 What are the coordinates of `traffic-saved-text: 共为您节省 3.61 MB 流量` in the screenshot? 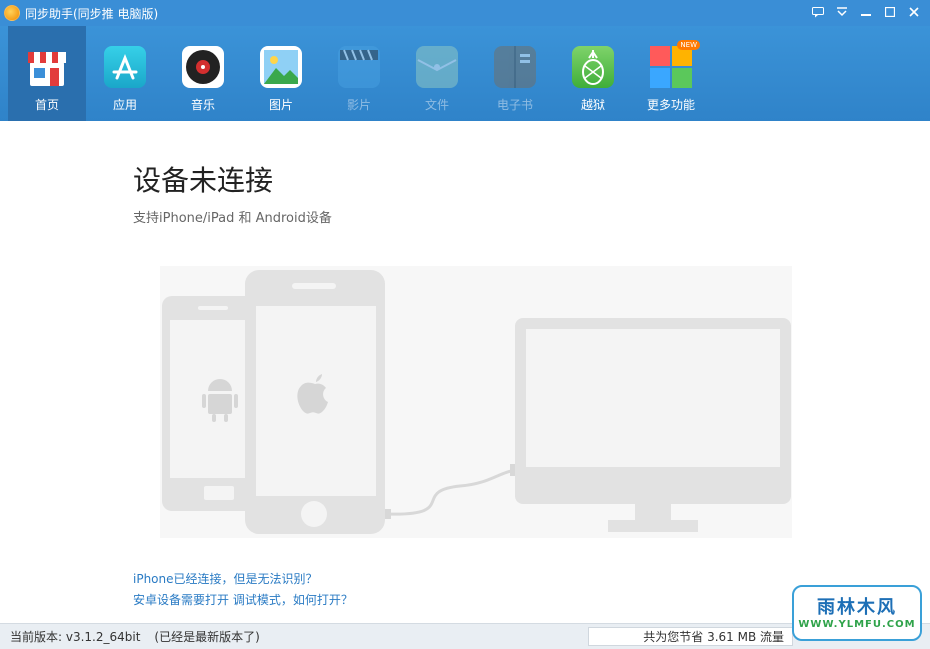 It's located at (713, 637).